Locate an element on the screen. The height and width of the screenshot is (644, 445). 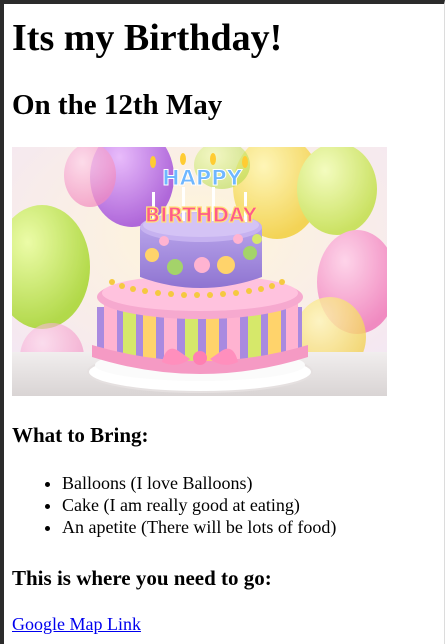
list-item: Balloons (I love Balloons) is located at coordinates (199, 483).